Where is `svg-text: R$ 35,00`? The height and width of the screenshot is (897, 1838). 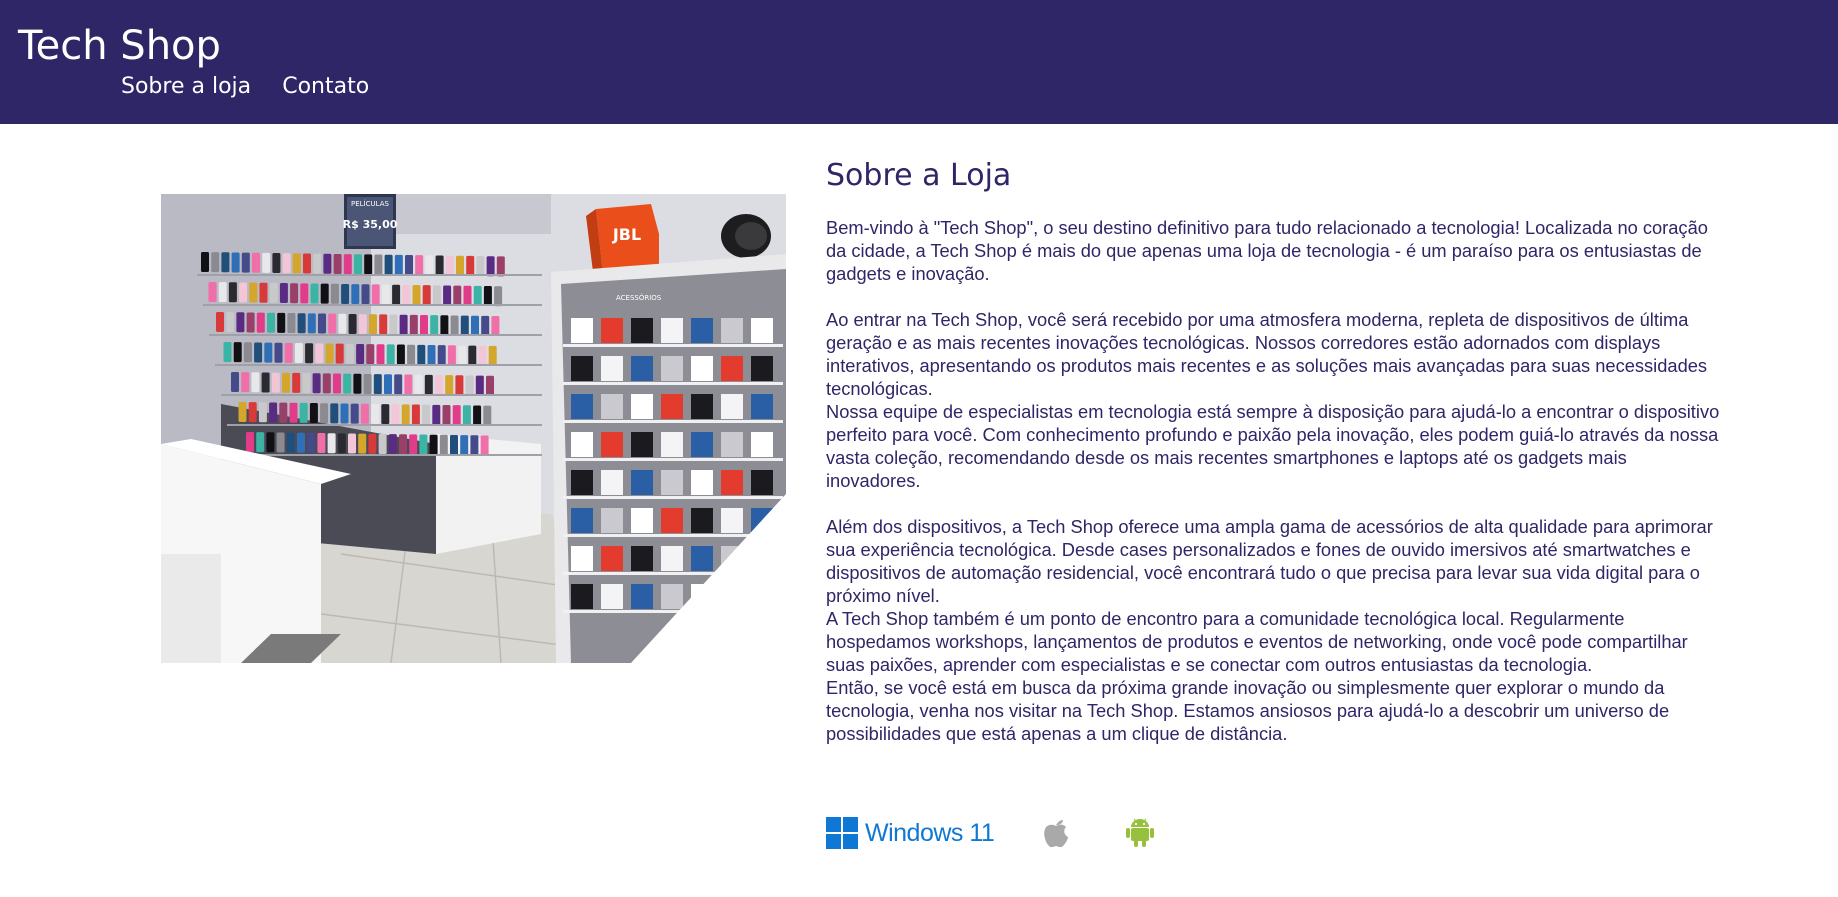 svg-text: R$ 35,00 is located at coordinates (370, 224).